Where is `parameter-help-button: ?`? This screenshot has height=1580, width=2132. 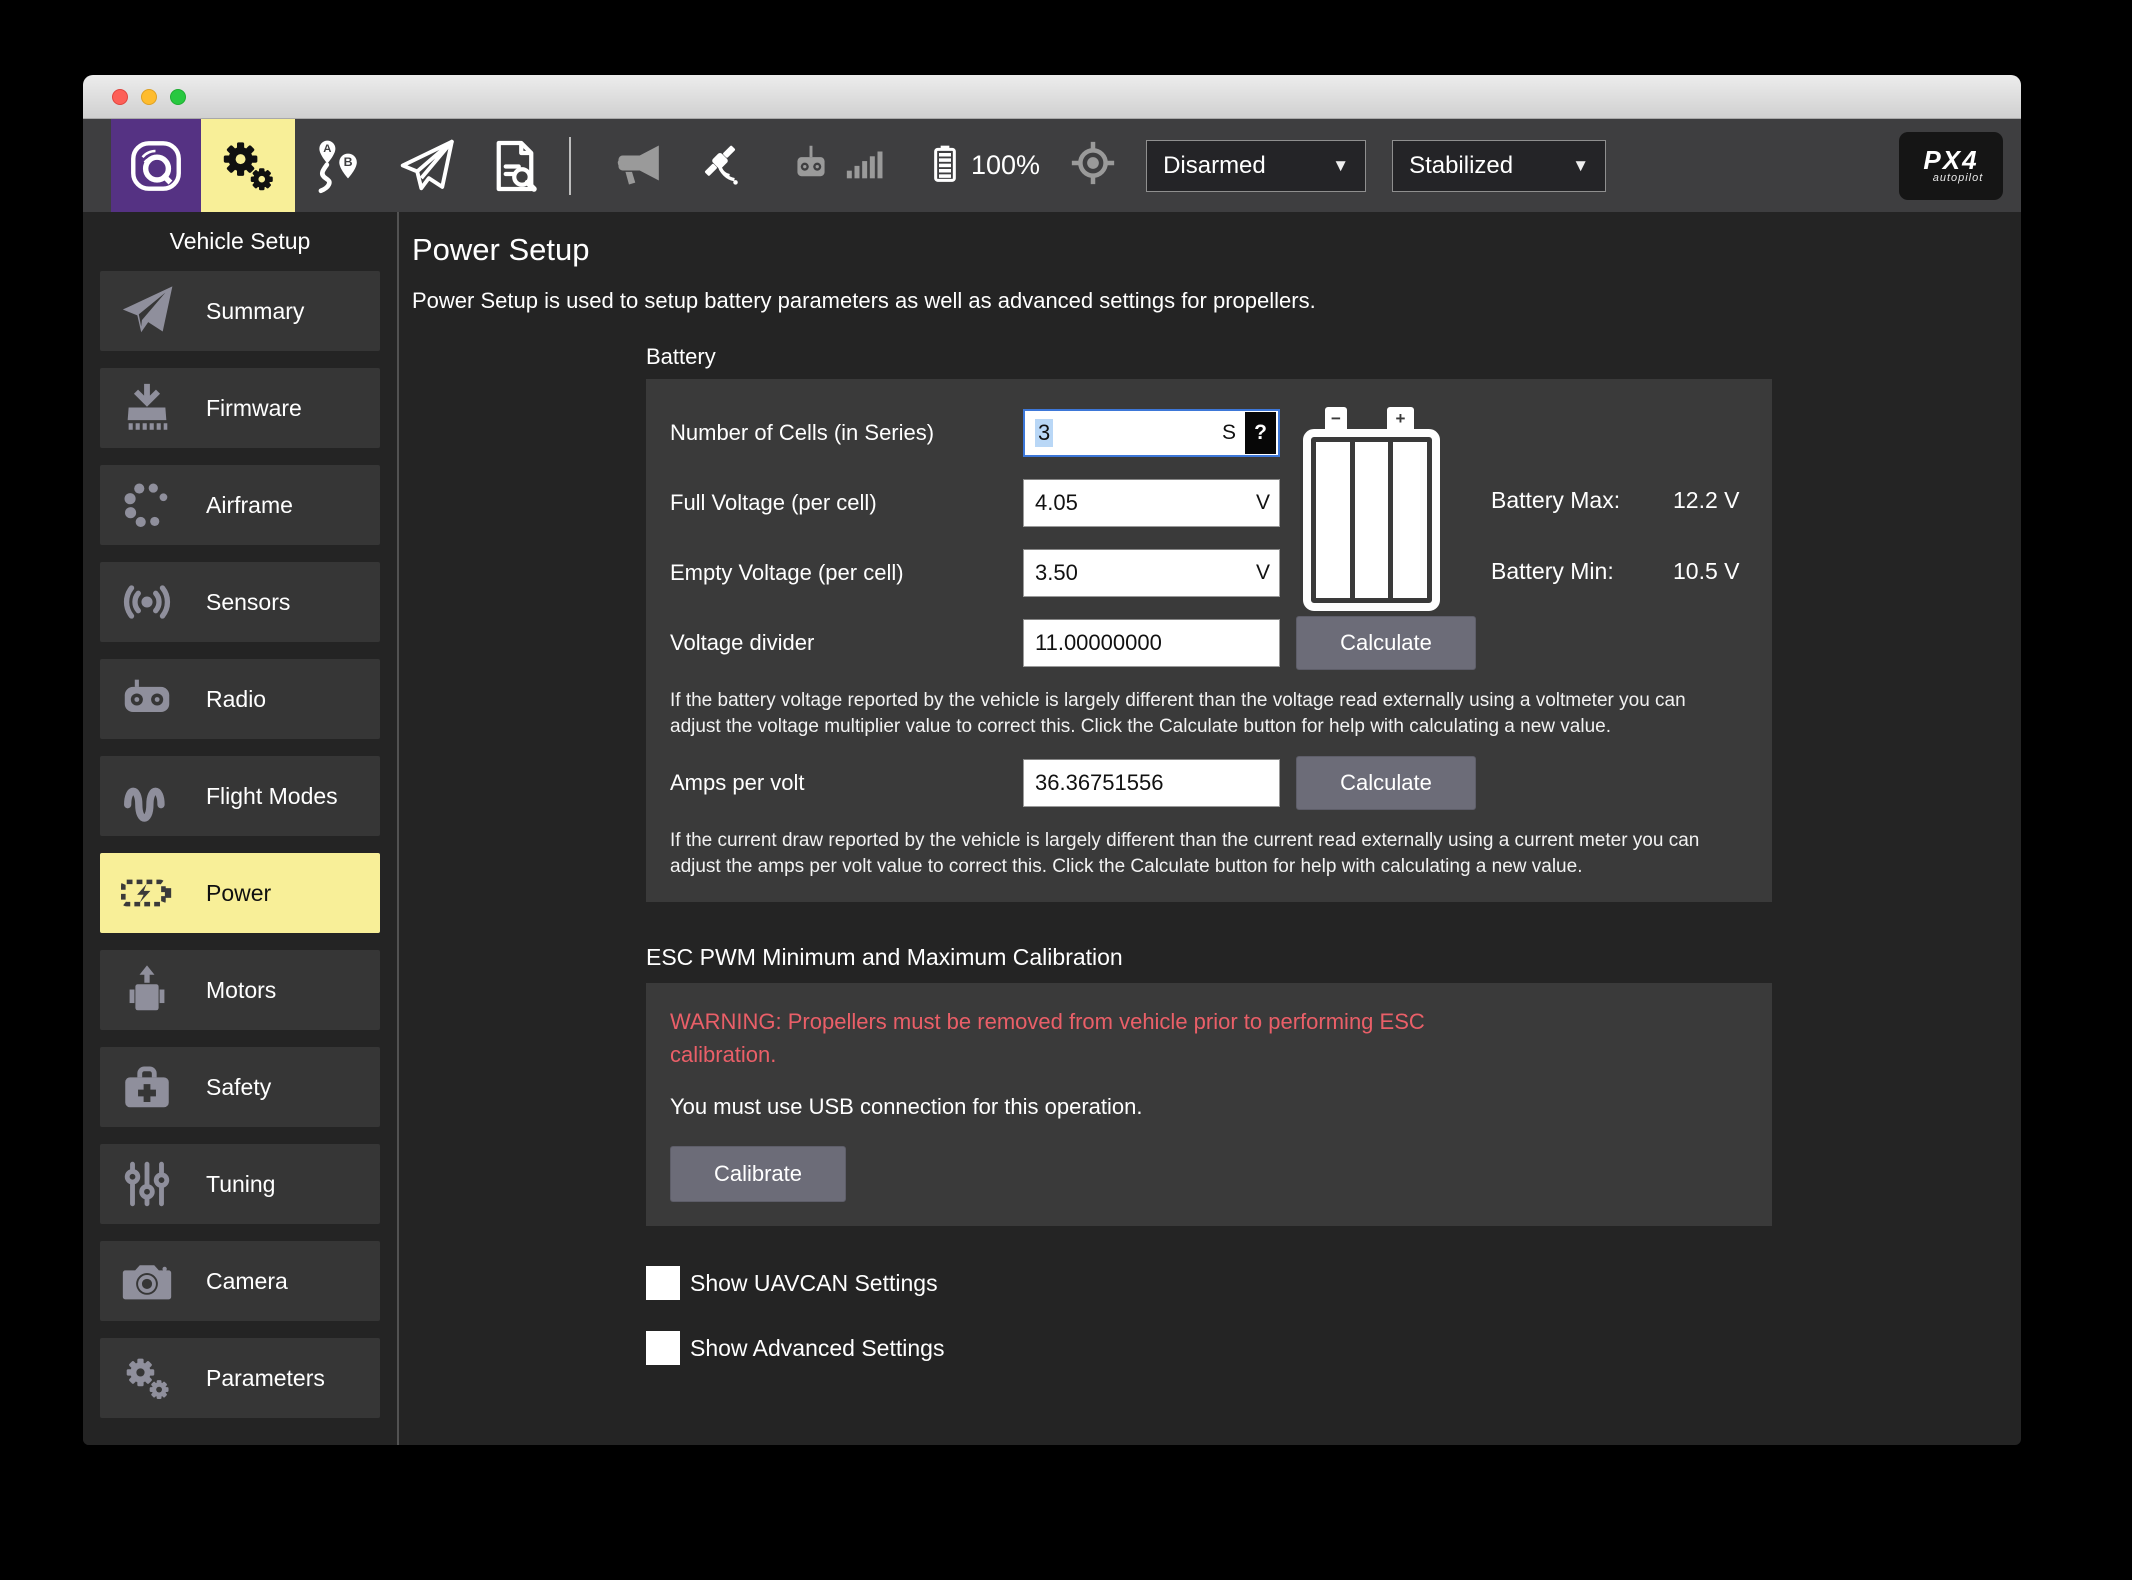 parameter-help-button: ? is located at coordinates (1260, 433).